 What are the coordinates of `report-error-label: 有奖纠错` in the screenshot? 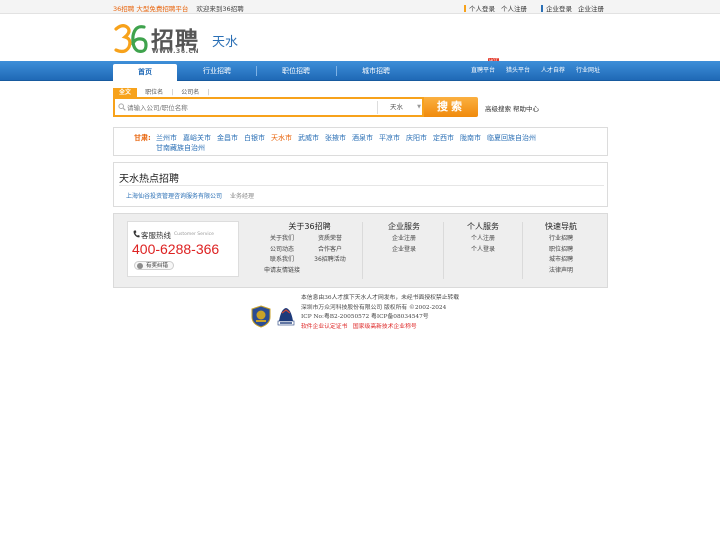 It's located at (157, 266).